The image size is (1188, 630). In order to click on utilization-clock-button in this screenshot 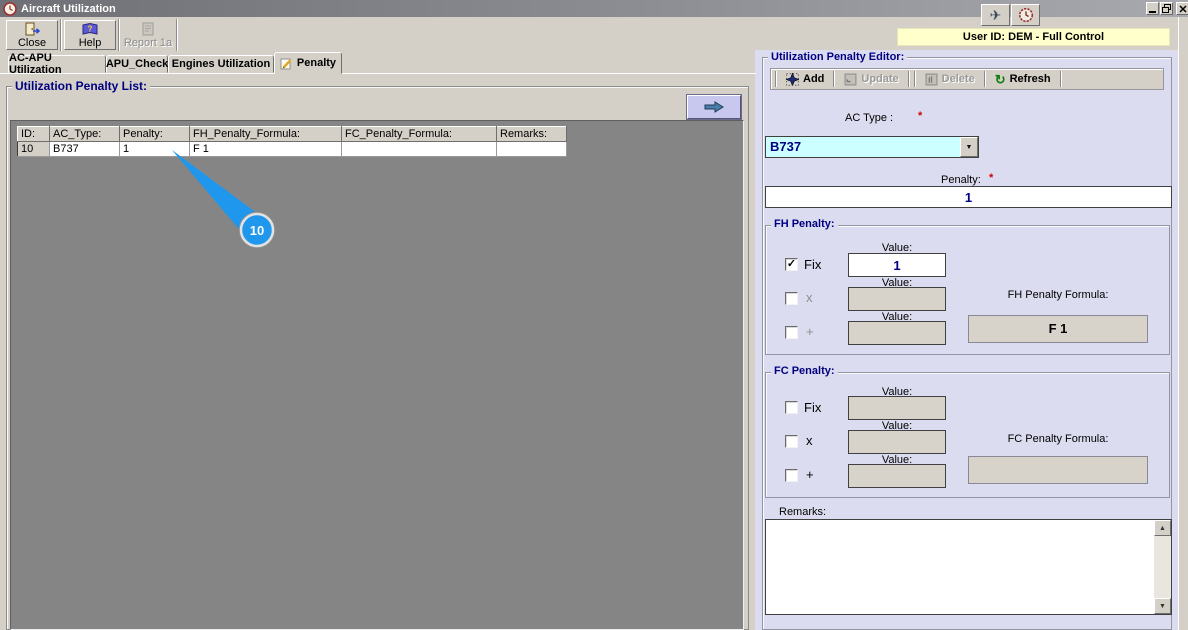, I will do `click(1025, 15)`.